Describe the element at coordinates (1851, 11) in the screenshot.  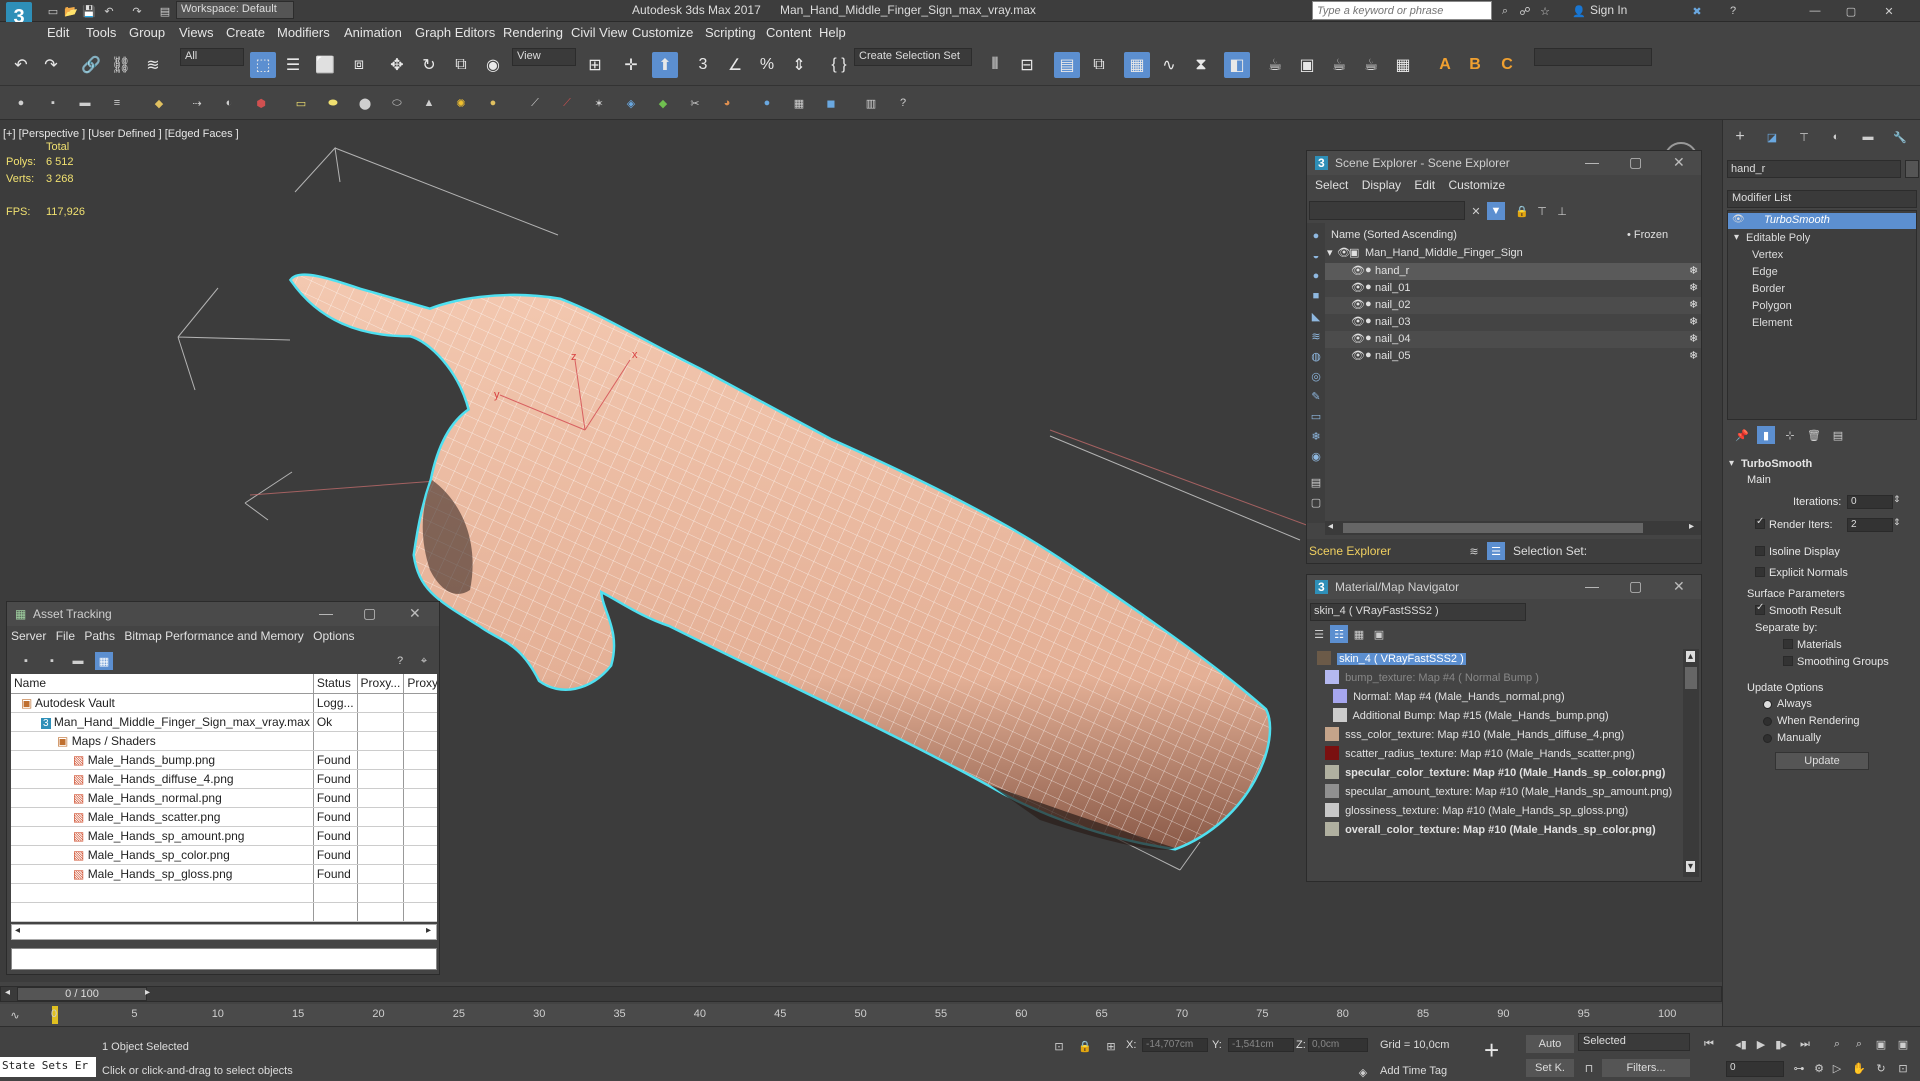
I see `maximize-icon: ▢` at that location.